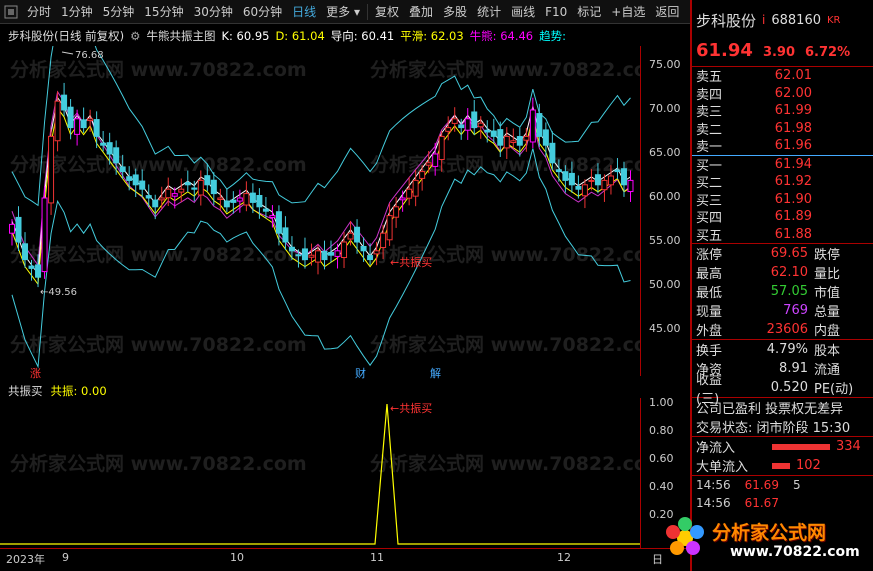 Image resolution: width=873 pixels, height=571 pixels. What do you see at coordinates (35, 373) in the screenshot?
I see `zhang-marker: 涨` at bounding box center [35, 373].